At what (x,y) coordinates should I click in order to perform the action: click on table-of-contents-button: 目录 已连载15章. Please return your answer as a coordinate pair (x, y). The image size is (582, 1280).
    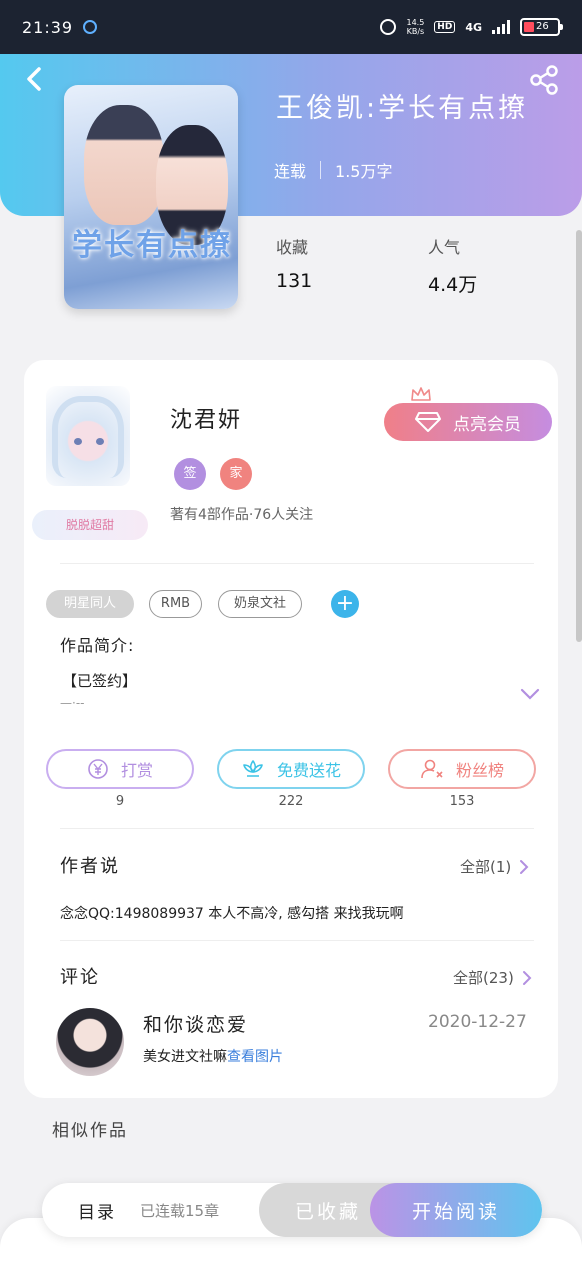
    Looking at the image, I should click on (152, 1210).